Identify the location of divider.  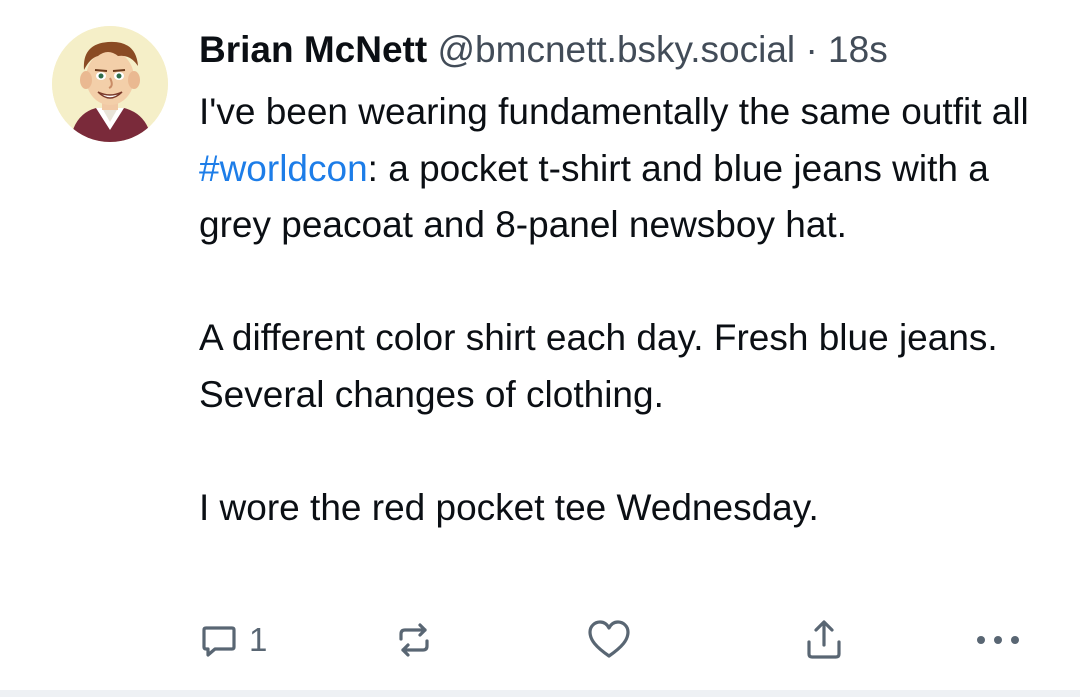
(540, 693).